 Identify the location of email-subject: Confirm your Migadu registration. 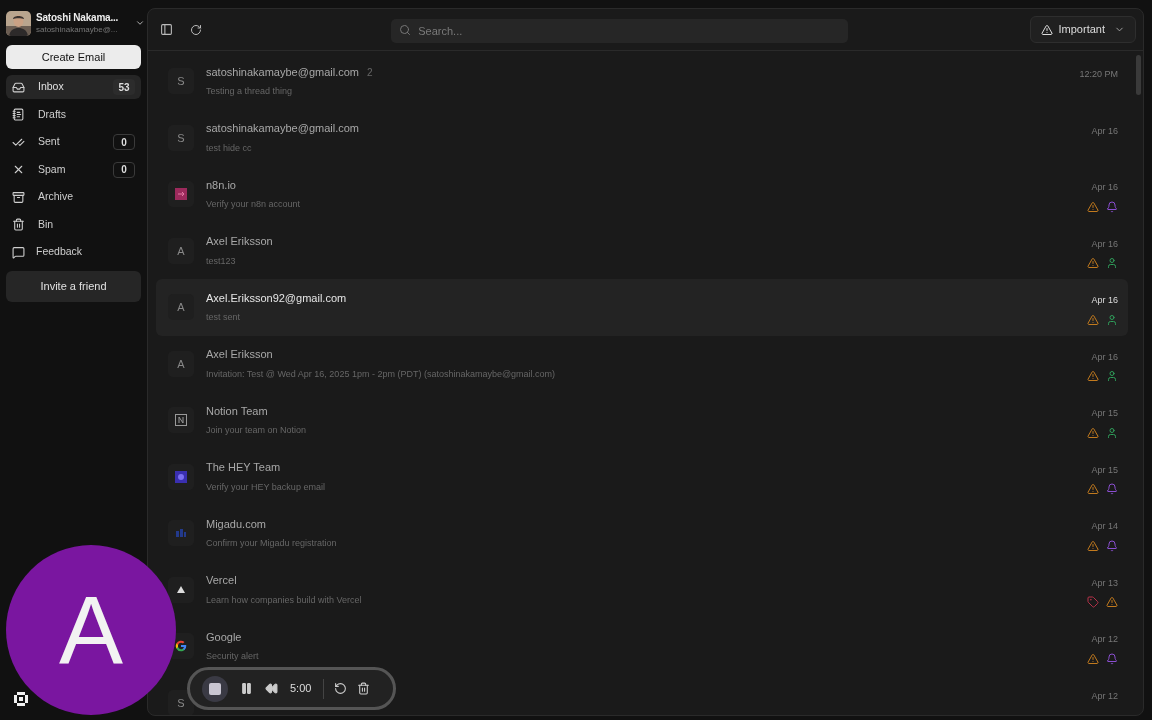
(272, 544).